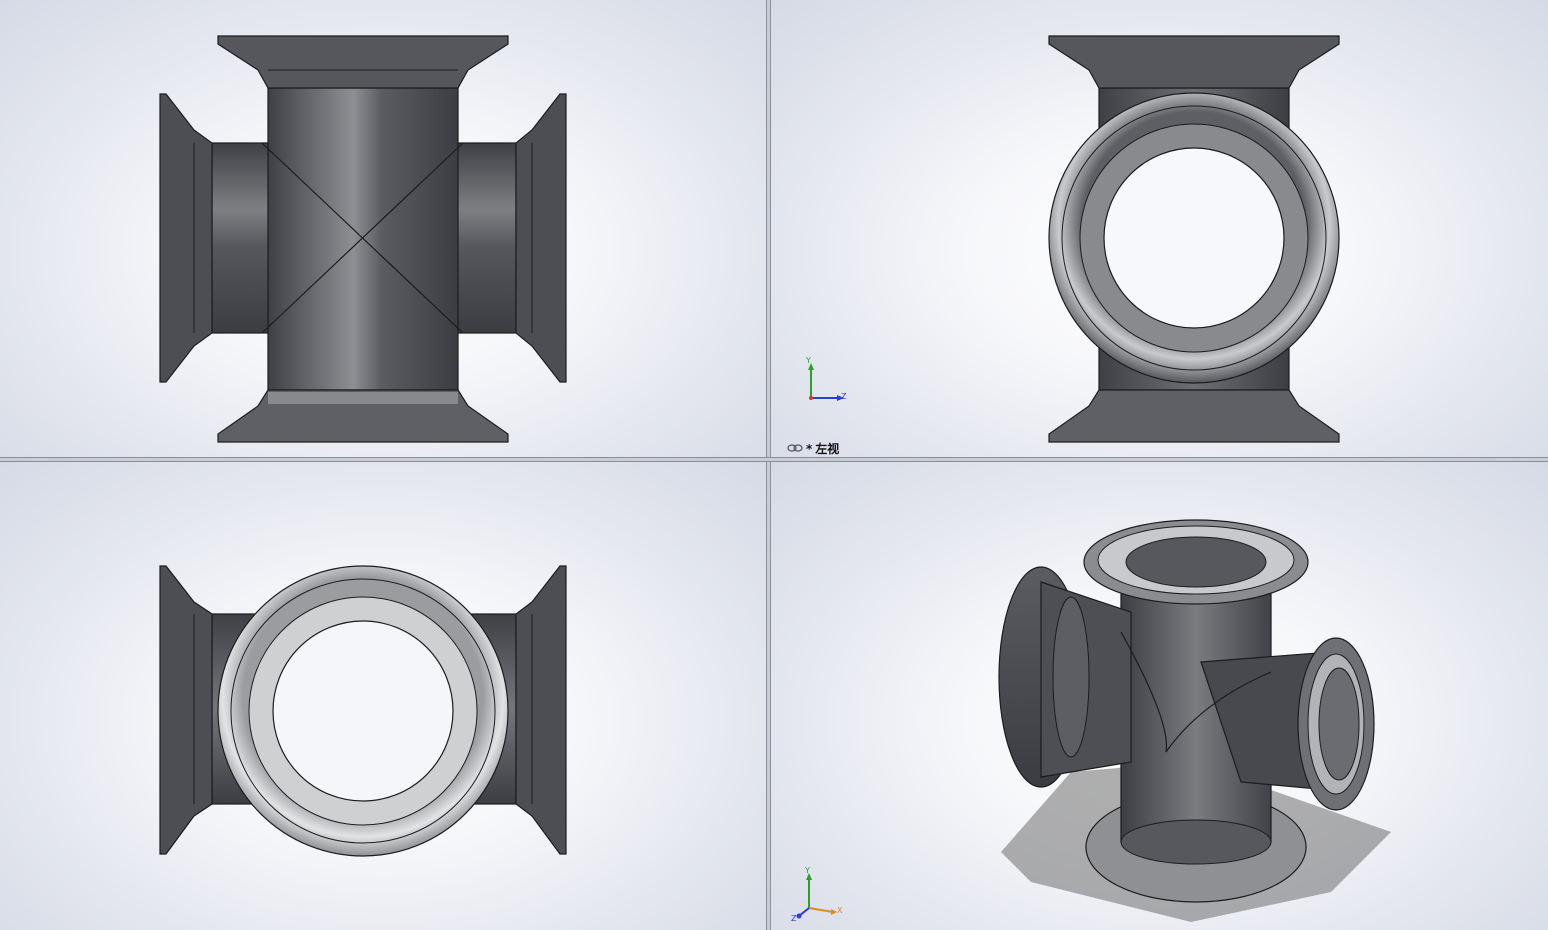  What do you see at coordinates (819, 896) in the screenshot?
I see `triad-icon: Y Z X` at bounding box center [819, 896].